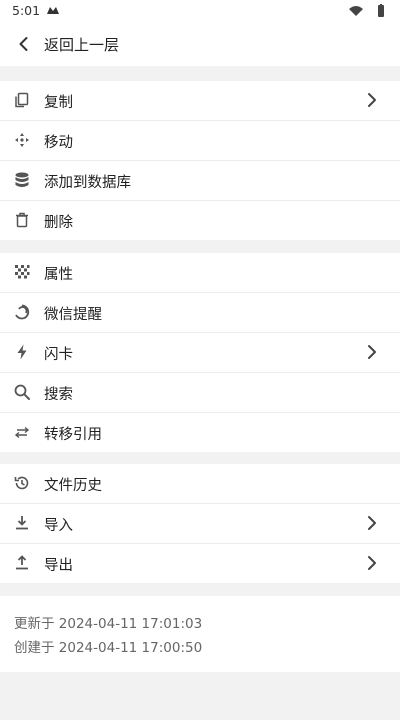  Describe the element at coordinates (22, 140) in the screenshot. I see `move-icon` at that location.